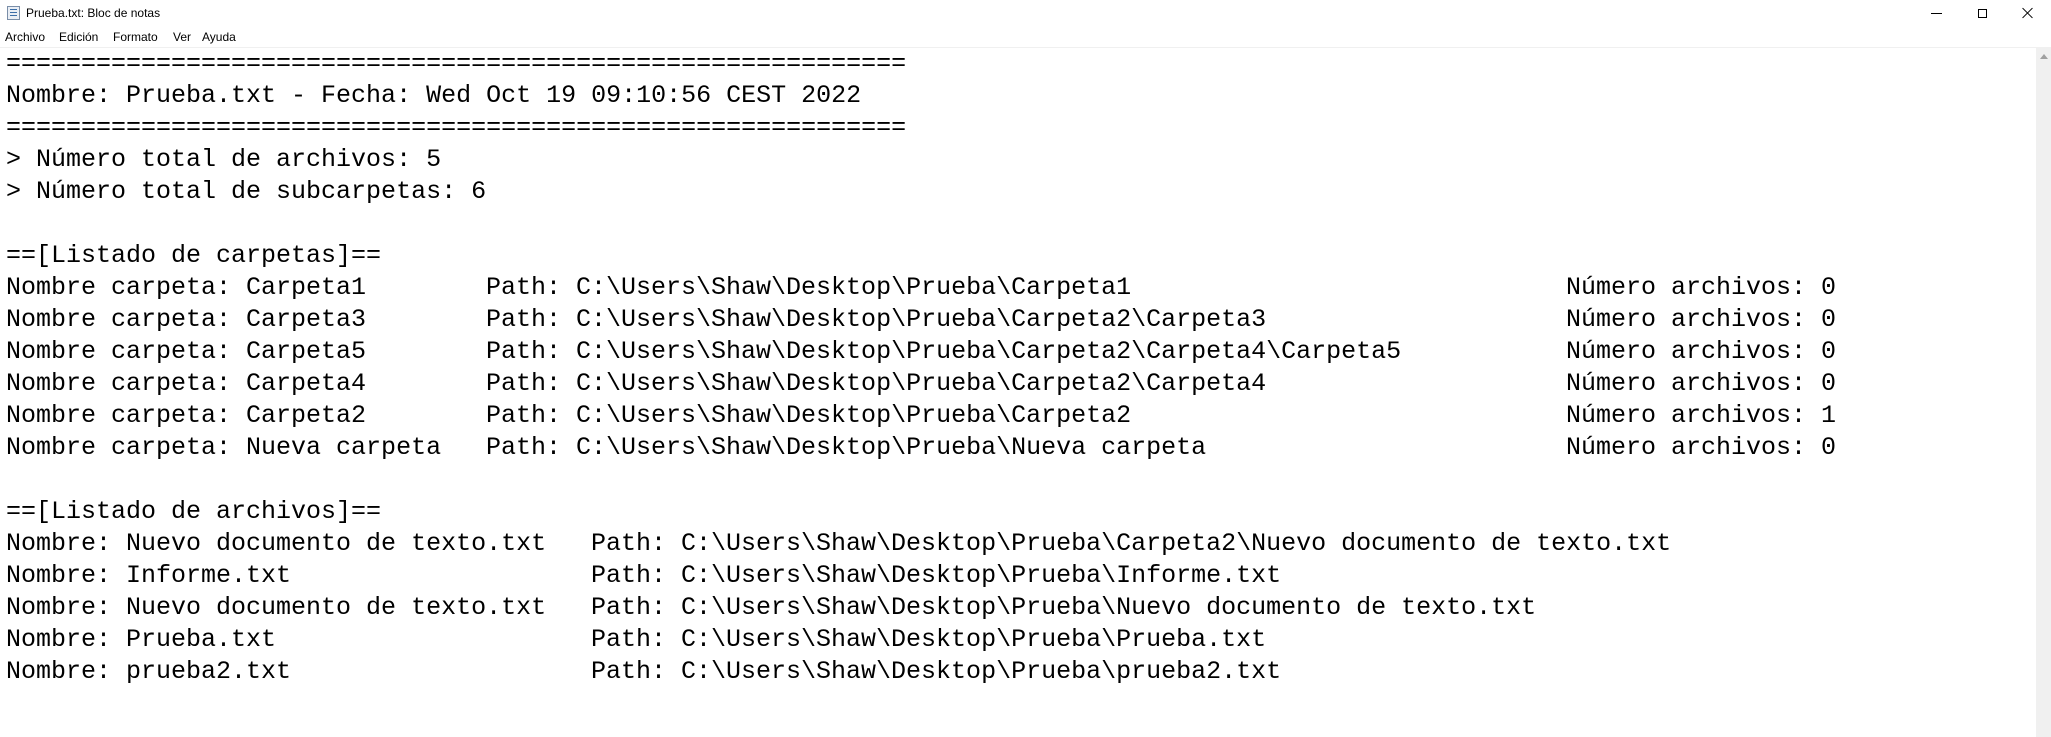  What do you see at coordinates (141, 639) in the screenshot?
I see `file-name: Nombre: Prueba.txt` at bounding box center [141, 639].